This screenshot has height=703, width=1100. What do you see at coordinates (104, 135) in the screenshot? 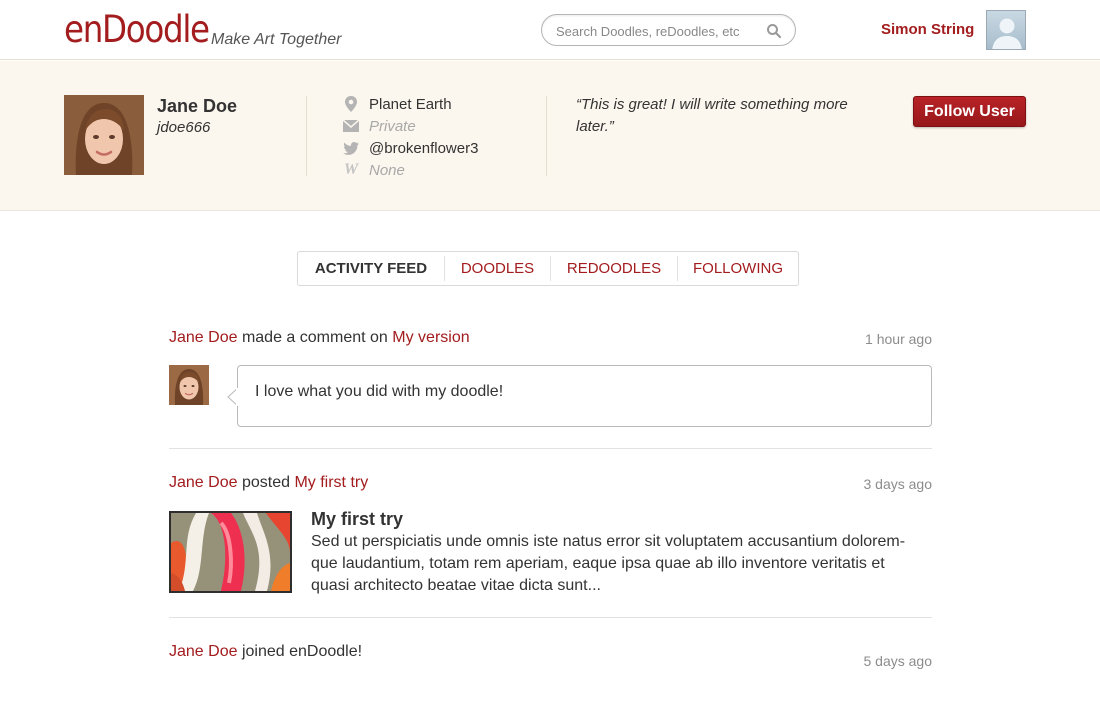
I see `profile-photo` at bounding box center [104, 135].